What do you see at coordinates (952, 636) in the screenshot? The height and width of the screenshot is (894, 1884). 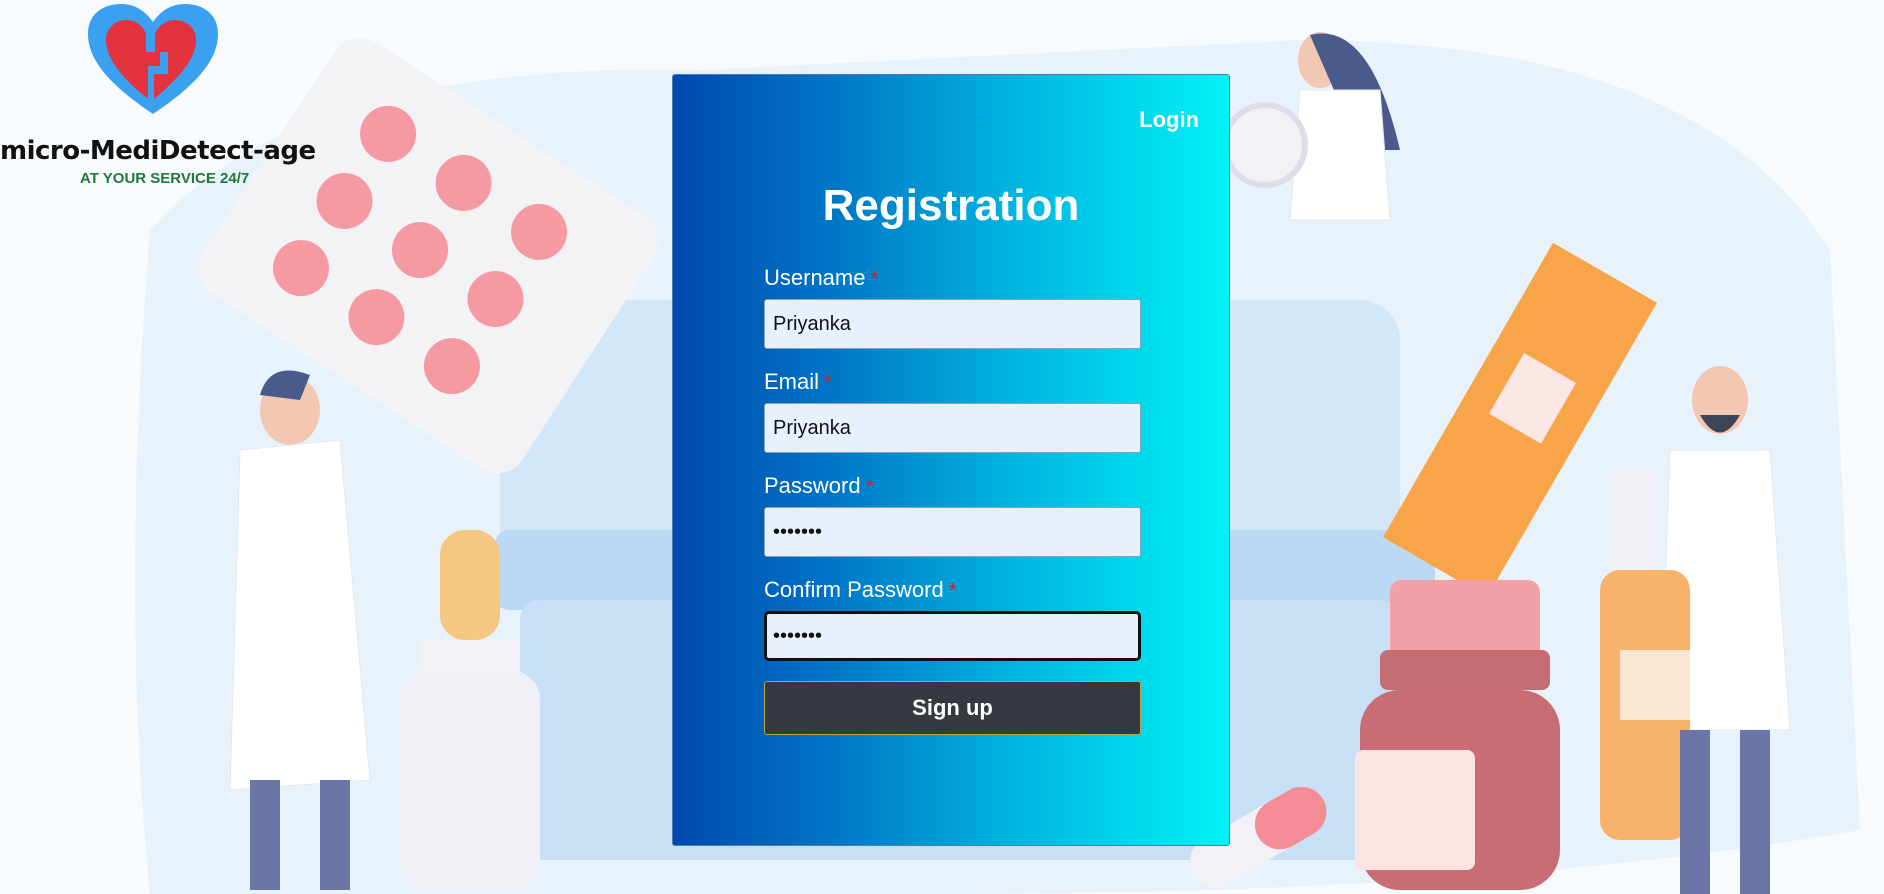 I see `confirm-password-input` at bounding box center [952, 636].